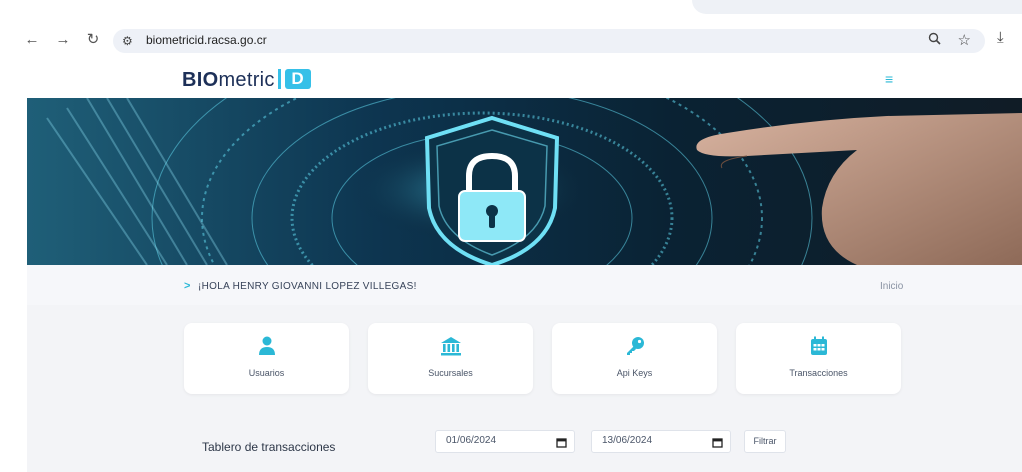  I want to click on hamburger-menu-icon: ≡, so click(889, 79).